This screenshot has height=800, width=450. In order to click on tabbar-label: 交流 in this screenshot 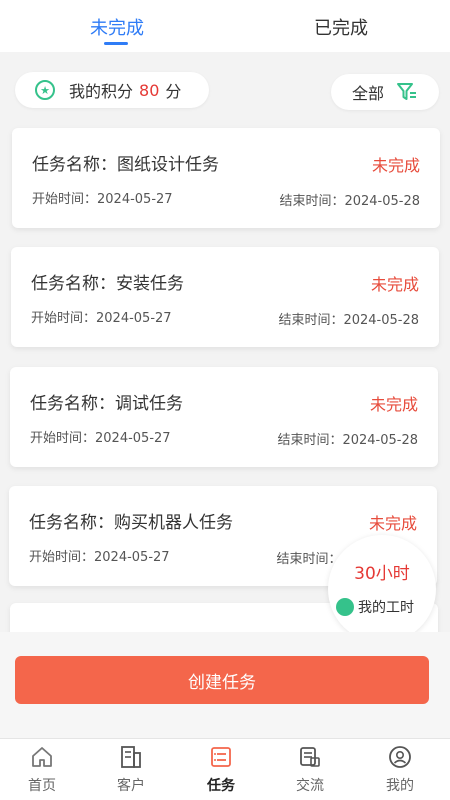, I will do `click(310, 786)`.